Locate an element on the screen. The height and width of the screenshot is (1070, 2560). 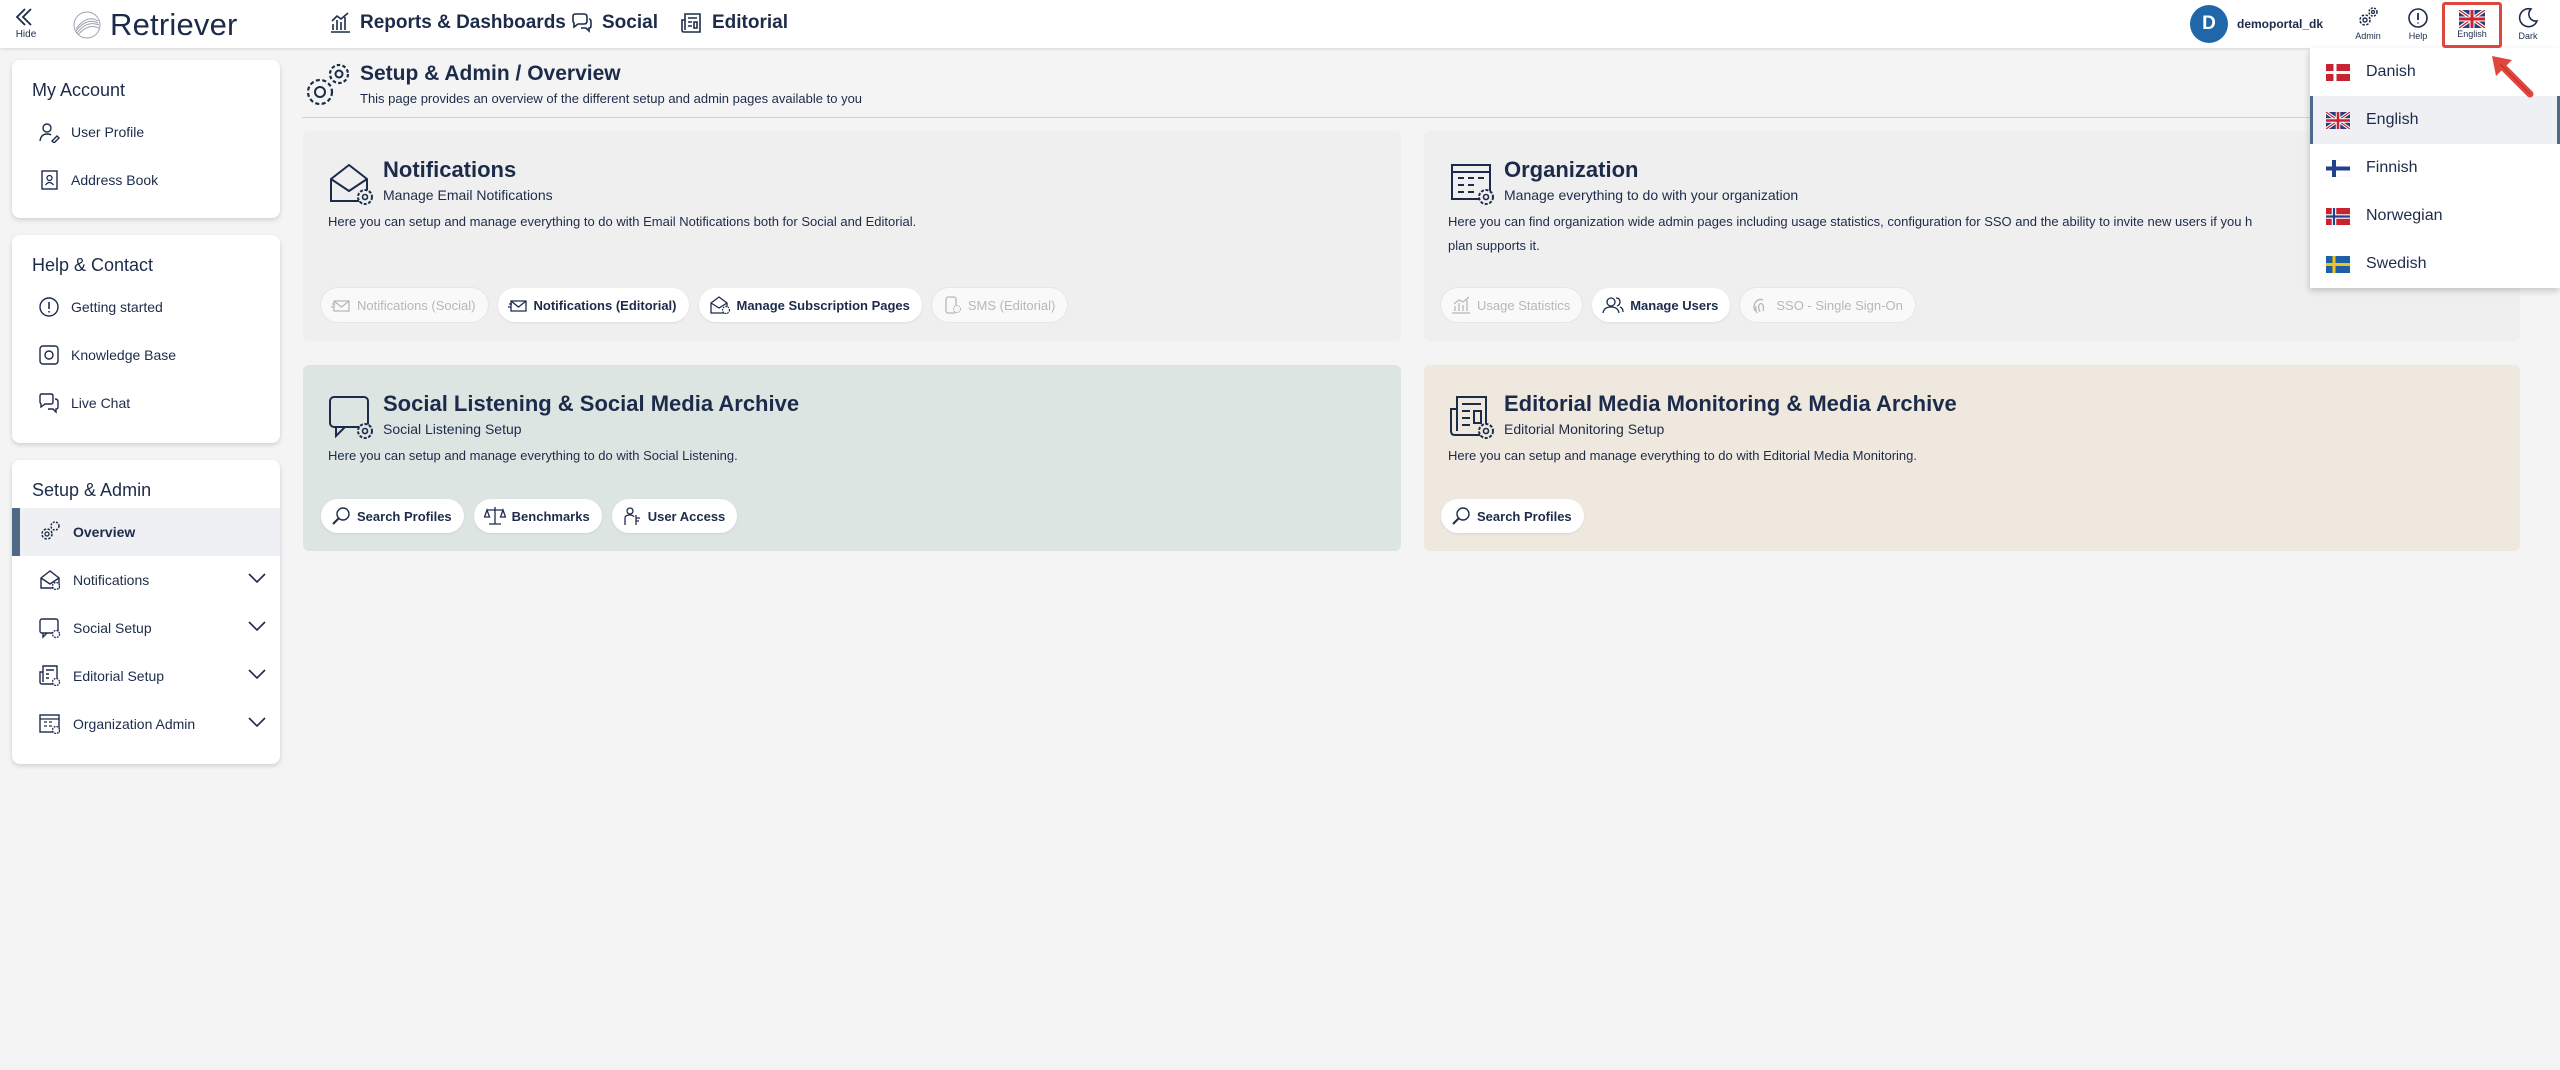
username: demoportal_dk is located at coordinates (2280, 24).